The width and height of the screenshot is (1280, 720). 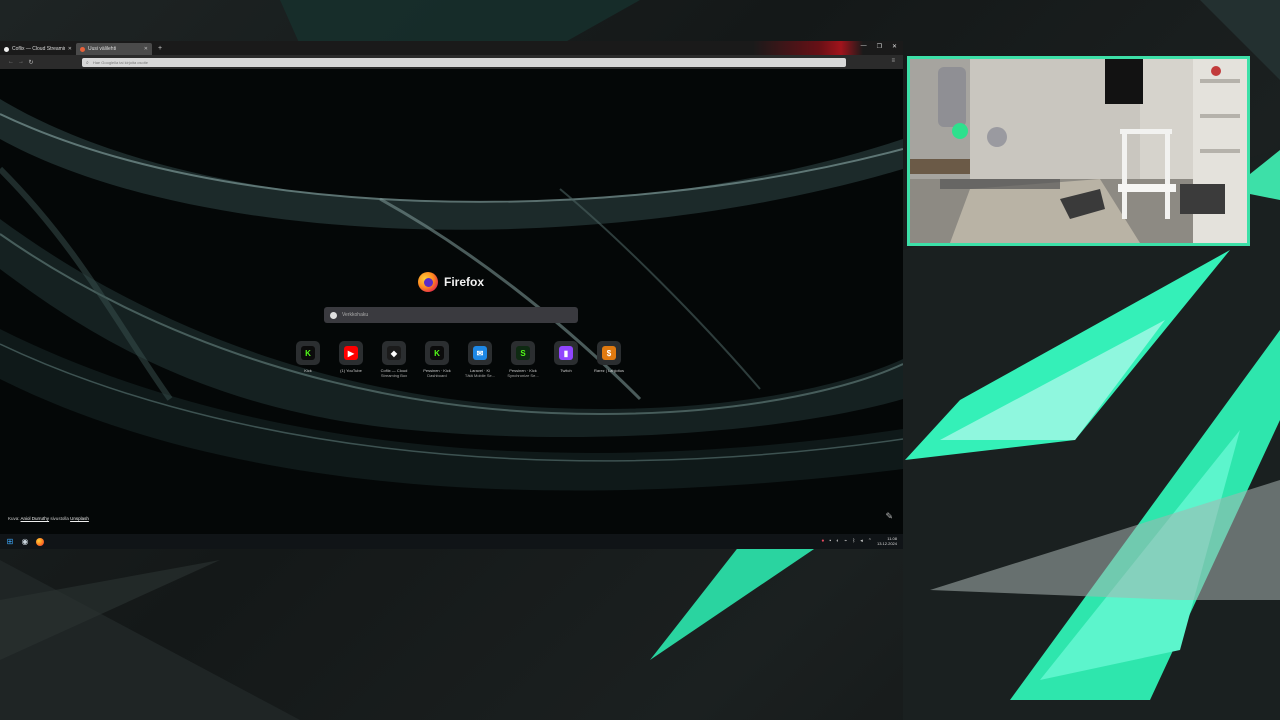 I want to click on credit-site-link: Unsplash, so click(x=79, y=518).